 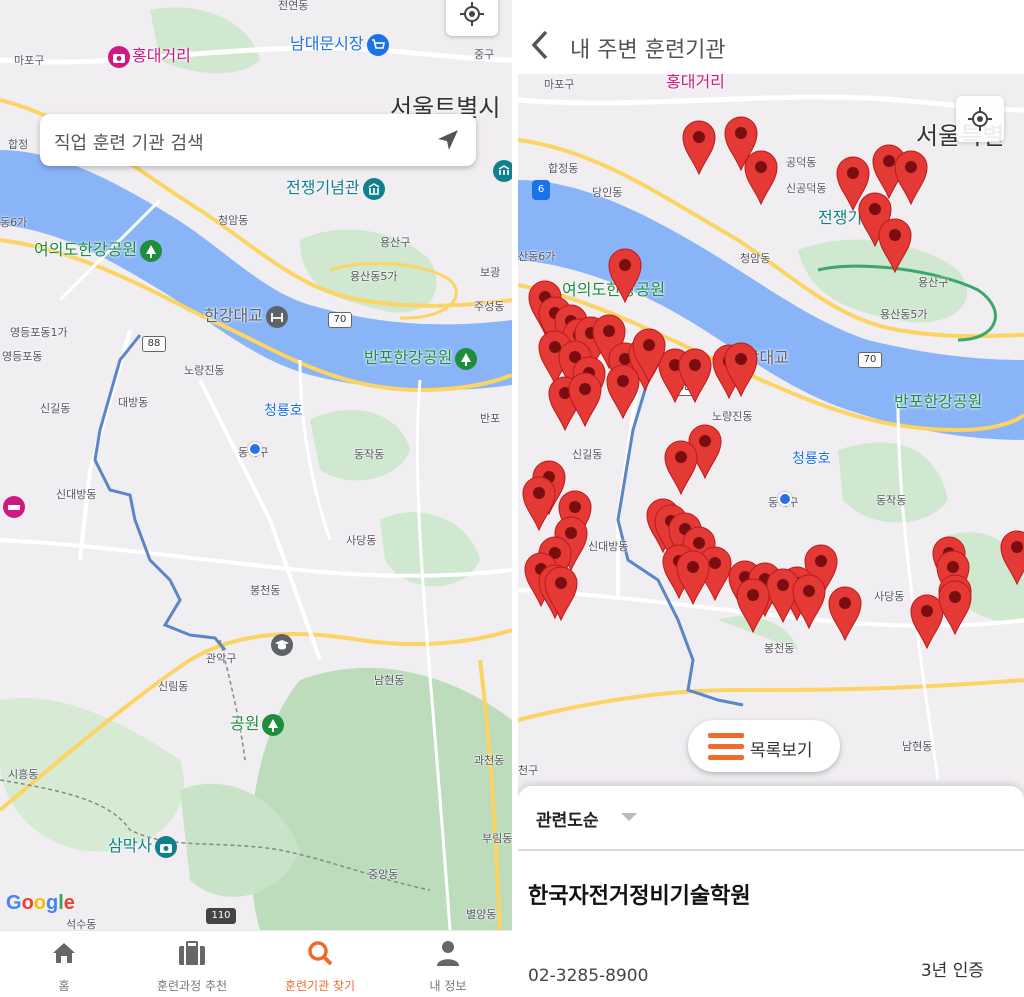 I want to click on search-placeholder: 직업 훈련 기관 검색, so click(x=129, y=143).